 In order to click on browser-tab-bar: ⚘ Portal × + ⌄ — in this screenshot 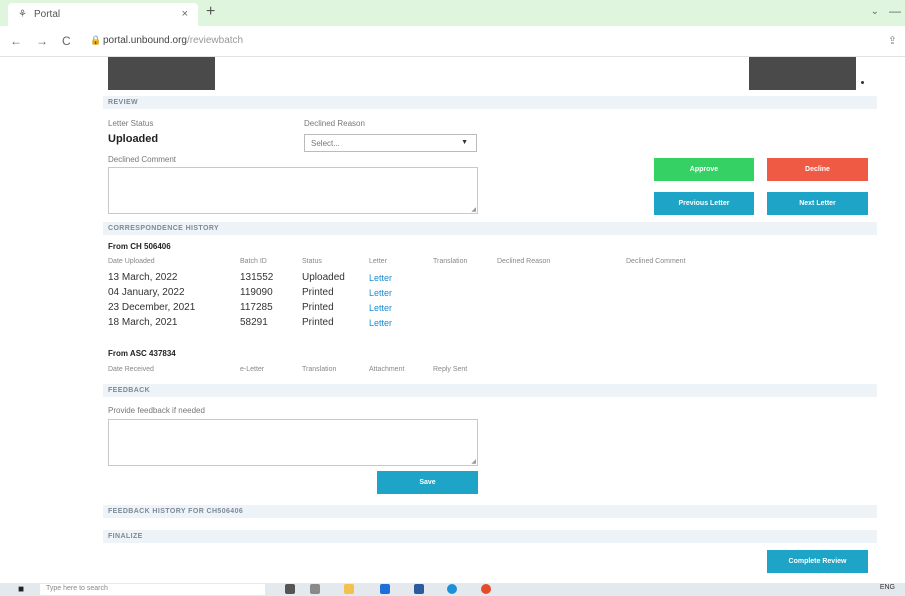, I will do `click(452, 13)`.